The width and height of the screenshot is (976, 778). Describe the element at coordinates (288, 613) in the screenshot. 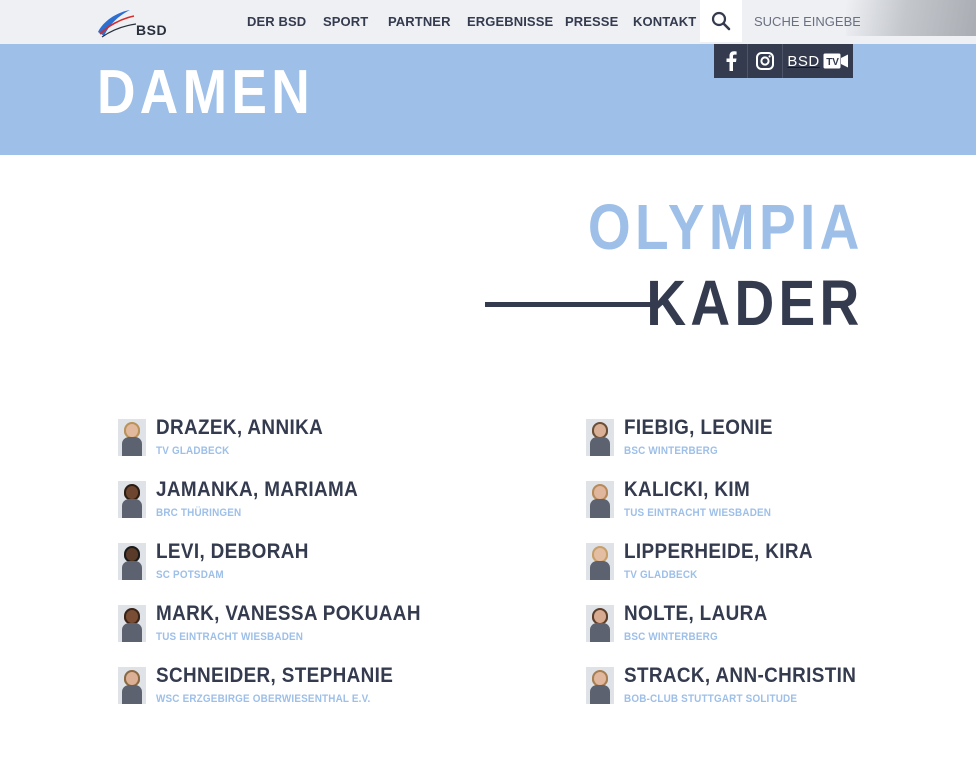

I see `athlete-name: MARK, VANESSA POKUAAH` at that location.